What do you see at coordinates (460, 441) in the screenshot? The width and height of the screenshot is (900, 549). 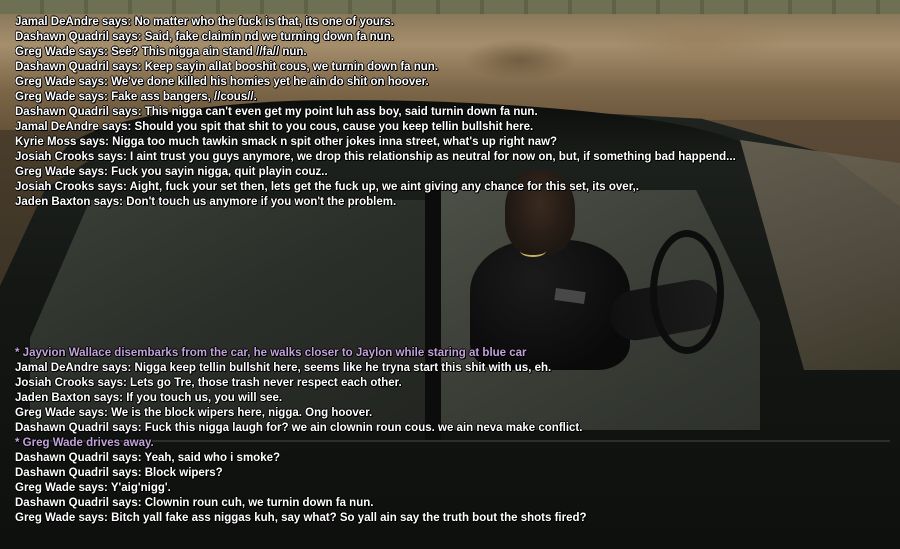 I see `car-door-line` at bounding box center [460, 441].